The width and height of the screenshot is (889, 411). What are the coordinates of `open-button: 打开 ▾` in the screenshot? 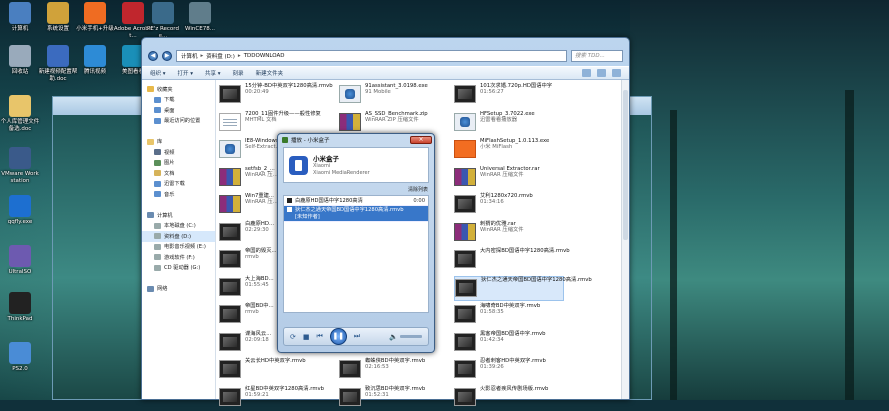 It's located at (186, 73).